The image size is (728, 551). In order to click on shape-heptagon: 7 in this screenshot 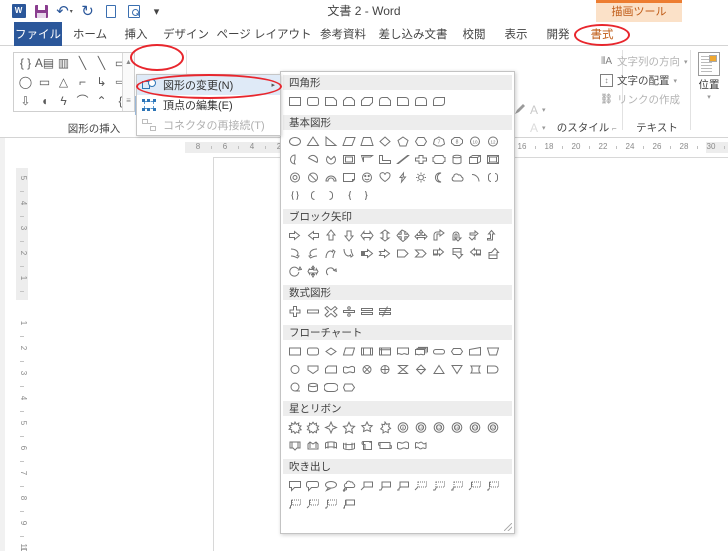, I will do `click(439, 141)`.